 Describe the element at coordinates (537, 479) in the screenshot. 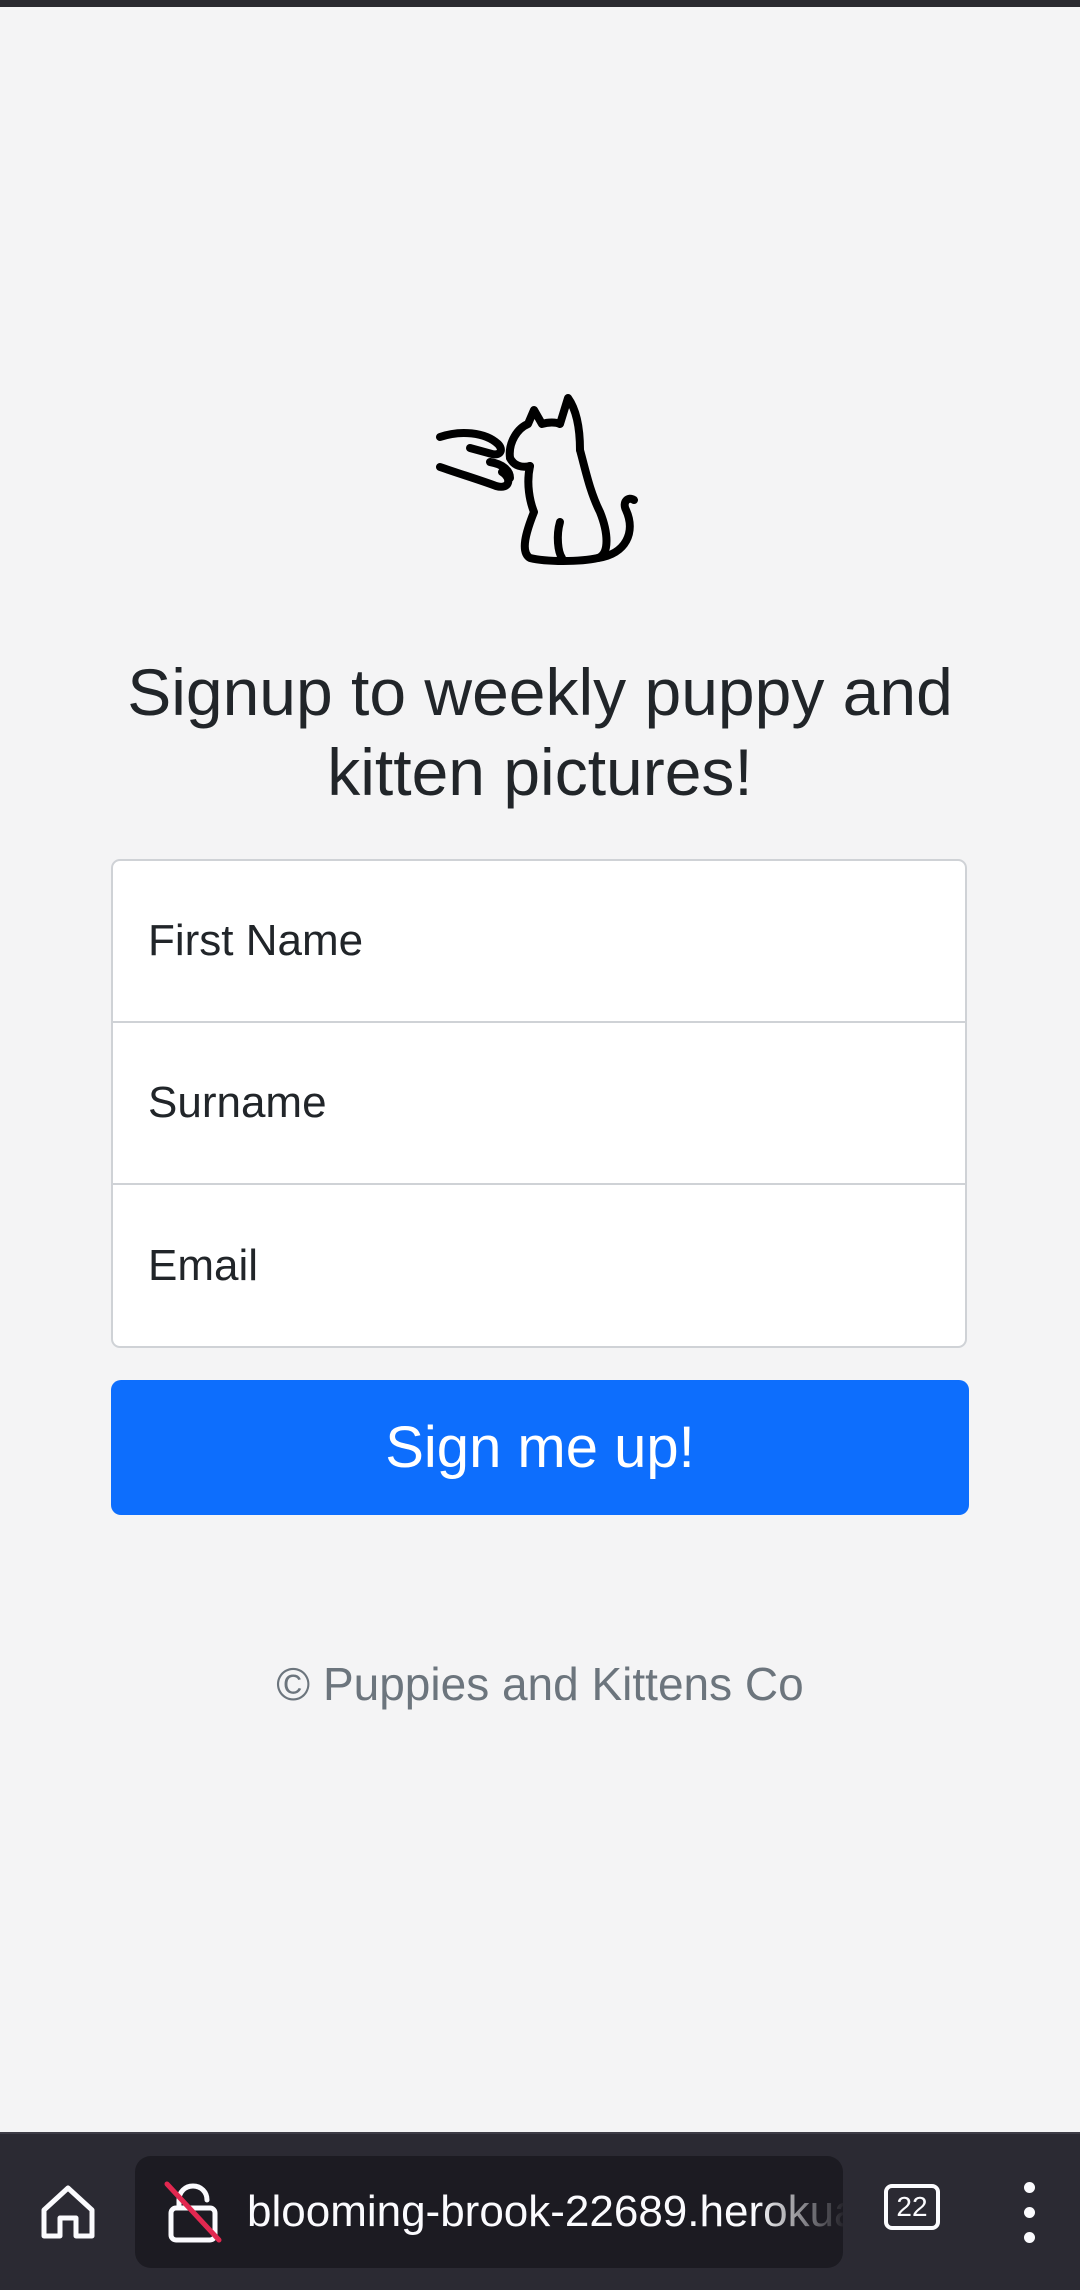

I see `hand-petting-cat-icon` at that location.